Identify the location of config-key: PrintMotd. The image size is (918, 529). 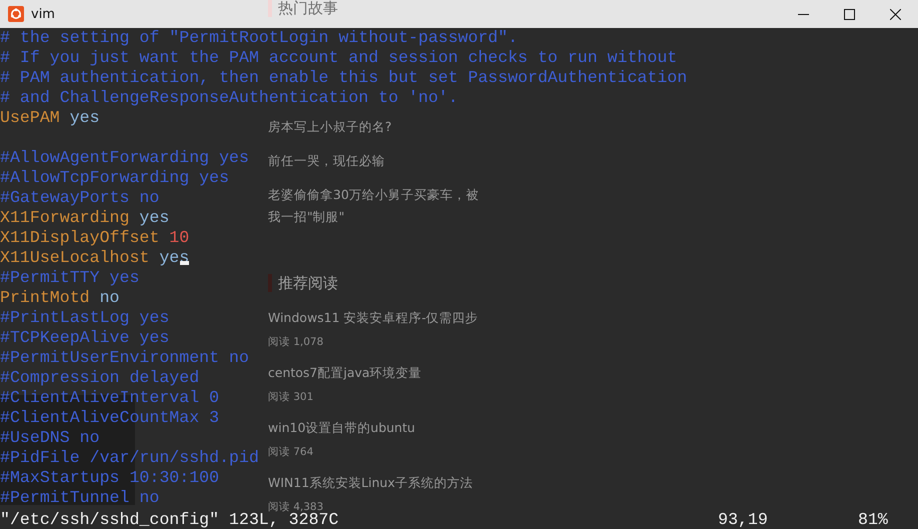
(45, 297).